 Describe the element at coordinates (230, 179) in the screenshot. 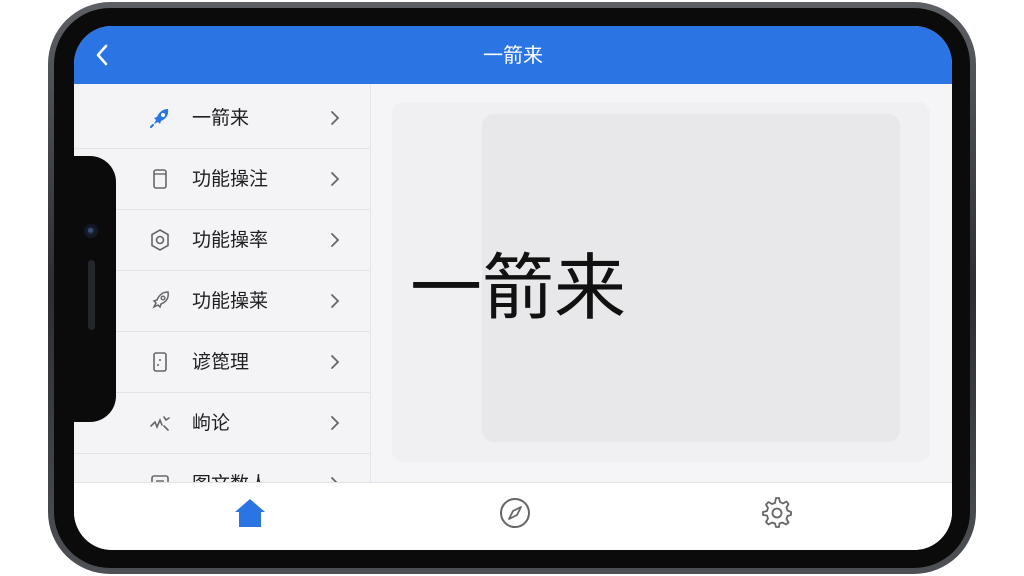

I see `sidebar-item-label: 功能操注` at that location.